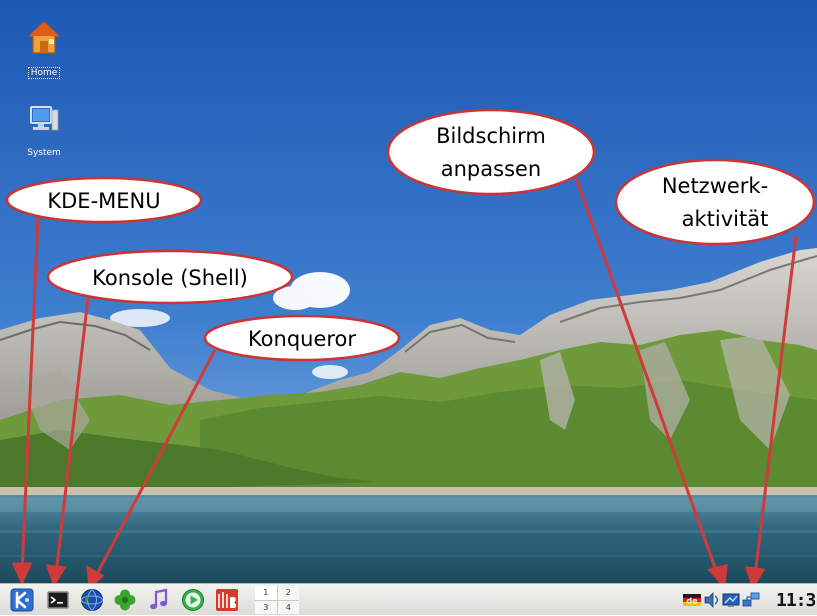 The height and width of the screenshot is (616, 817). I want to click on arrowhead-konsole, so click(56, 573).